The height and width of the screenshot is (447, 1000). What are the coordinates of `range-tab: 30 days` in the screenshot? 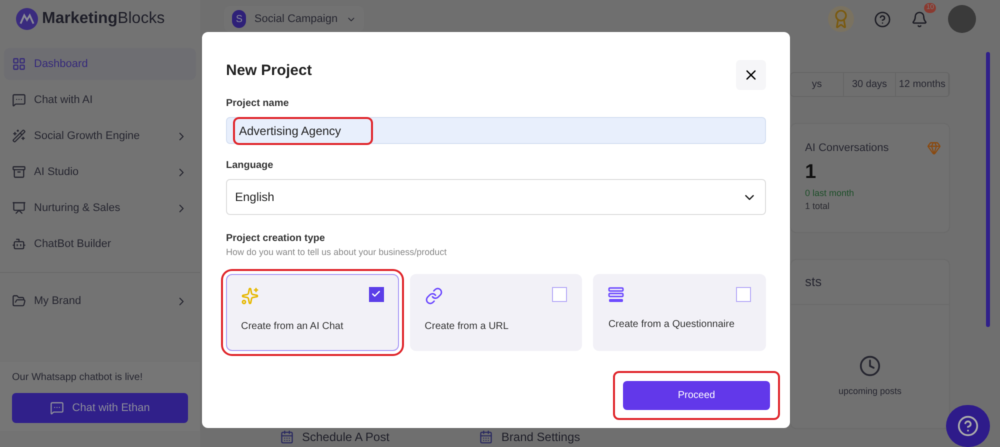 It's located at (870, 84).